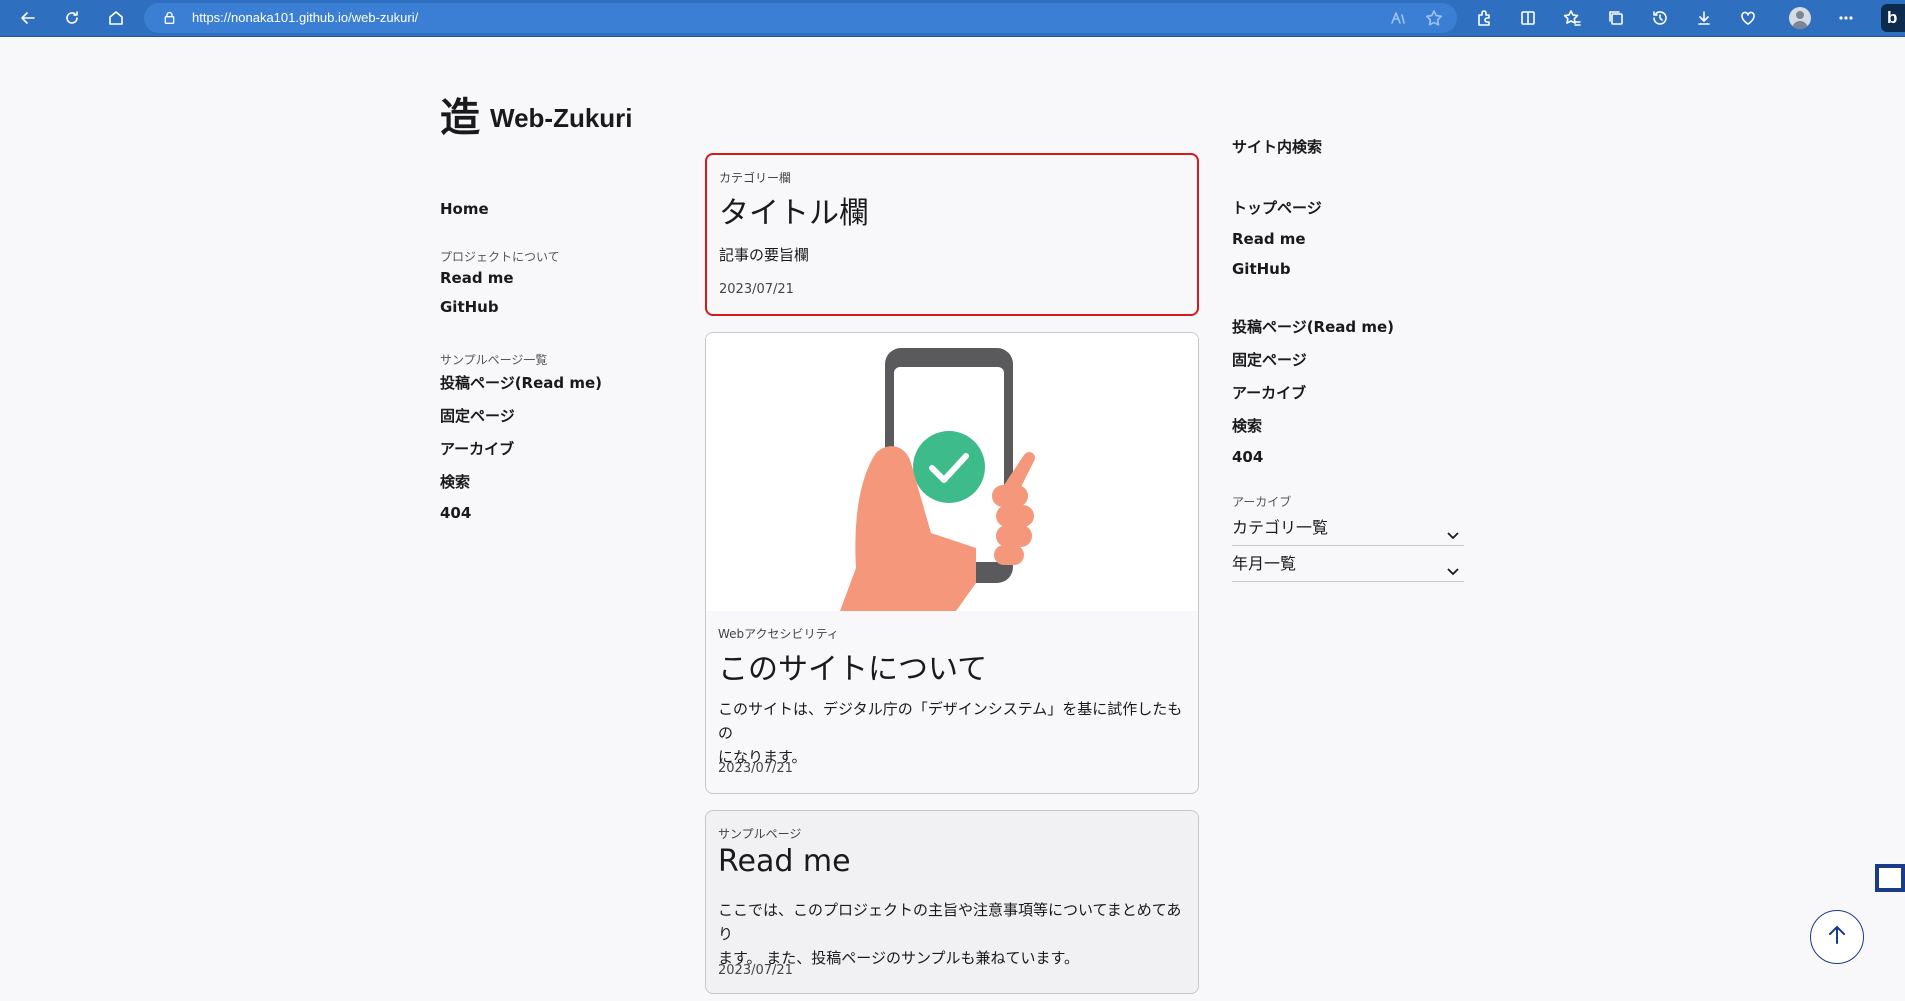 This screenshot has width=1905, height=1001. Describe the element at coordinates (72, 18) in the screenshot. I see `refresh-icon` at that location.